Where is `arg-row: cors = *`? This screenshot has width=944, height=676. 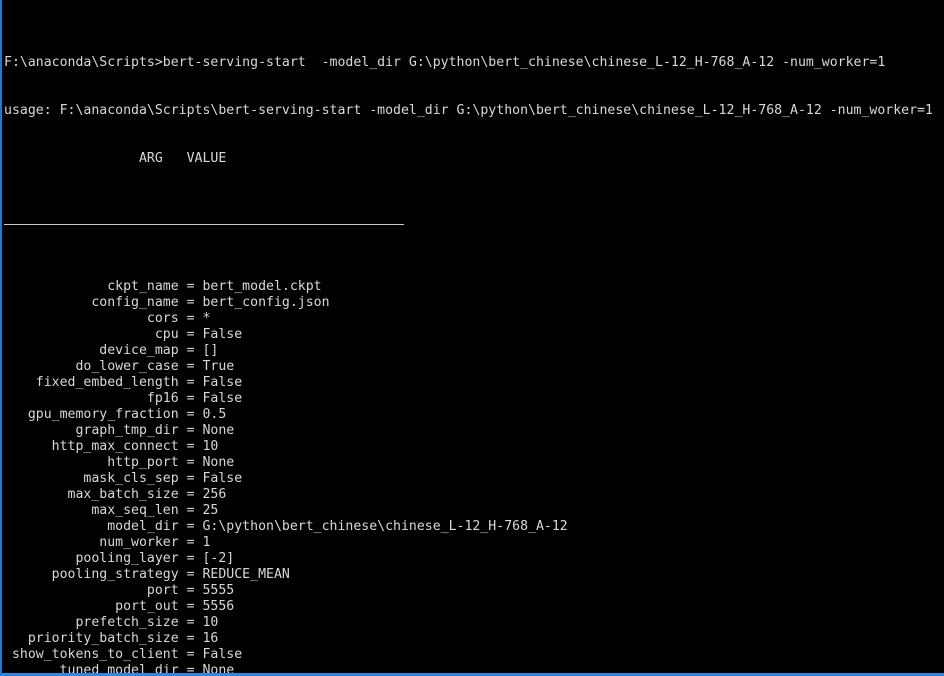 arg-row: cors = * is located at coordinates (107, 318).